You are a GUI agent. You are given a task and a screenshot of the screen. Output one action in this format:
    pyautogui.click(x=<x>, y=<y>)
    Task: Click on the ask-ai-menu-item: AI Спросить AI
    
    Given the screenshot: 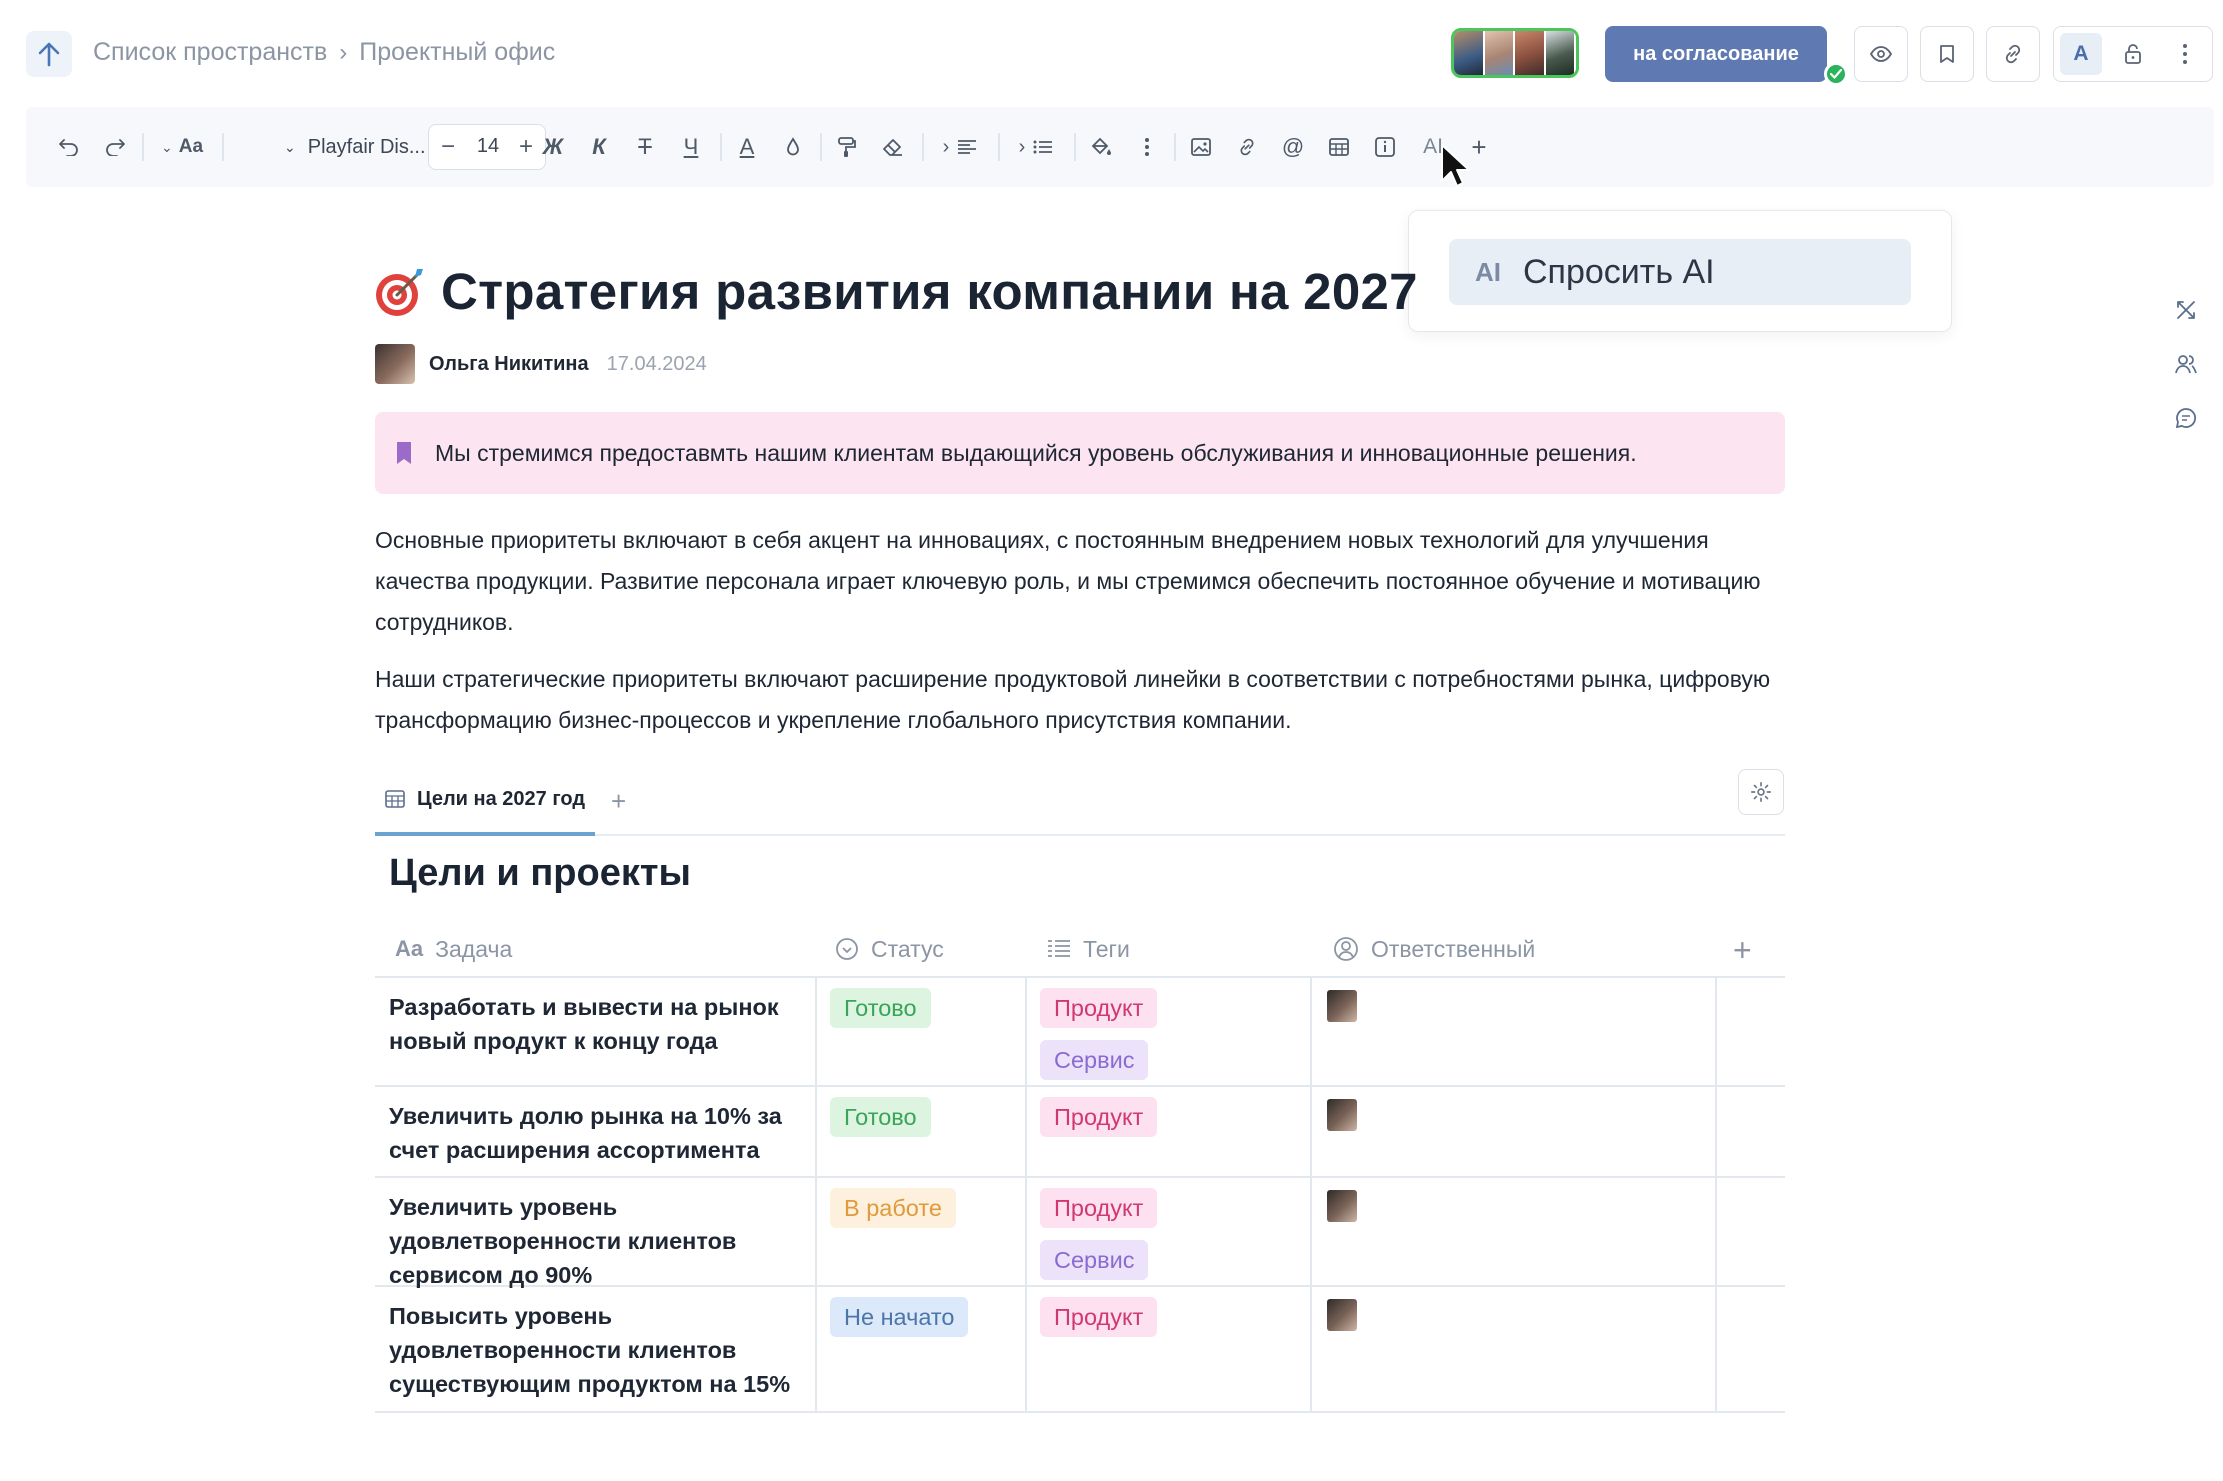 What is the action you would take?
    pyautogui.click(x=1680, y=272)
    